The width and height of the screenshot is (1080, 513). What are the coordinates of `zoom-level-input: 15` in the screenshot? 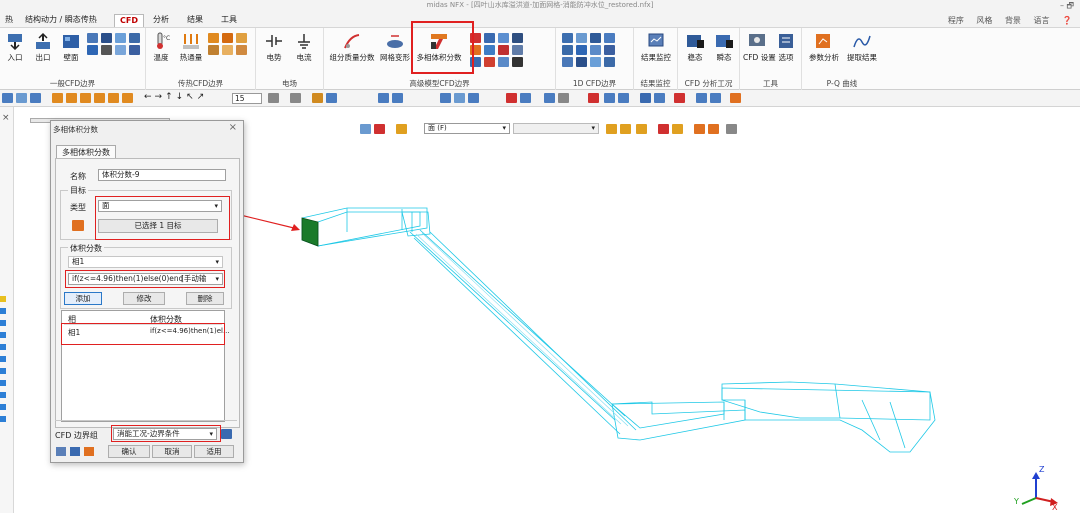 It's located at (247, 98).